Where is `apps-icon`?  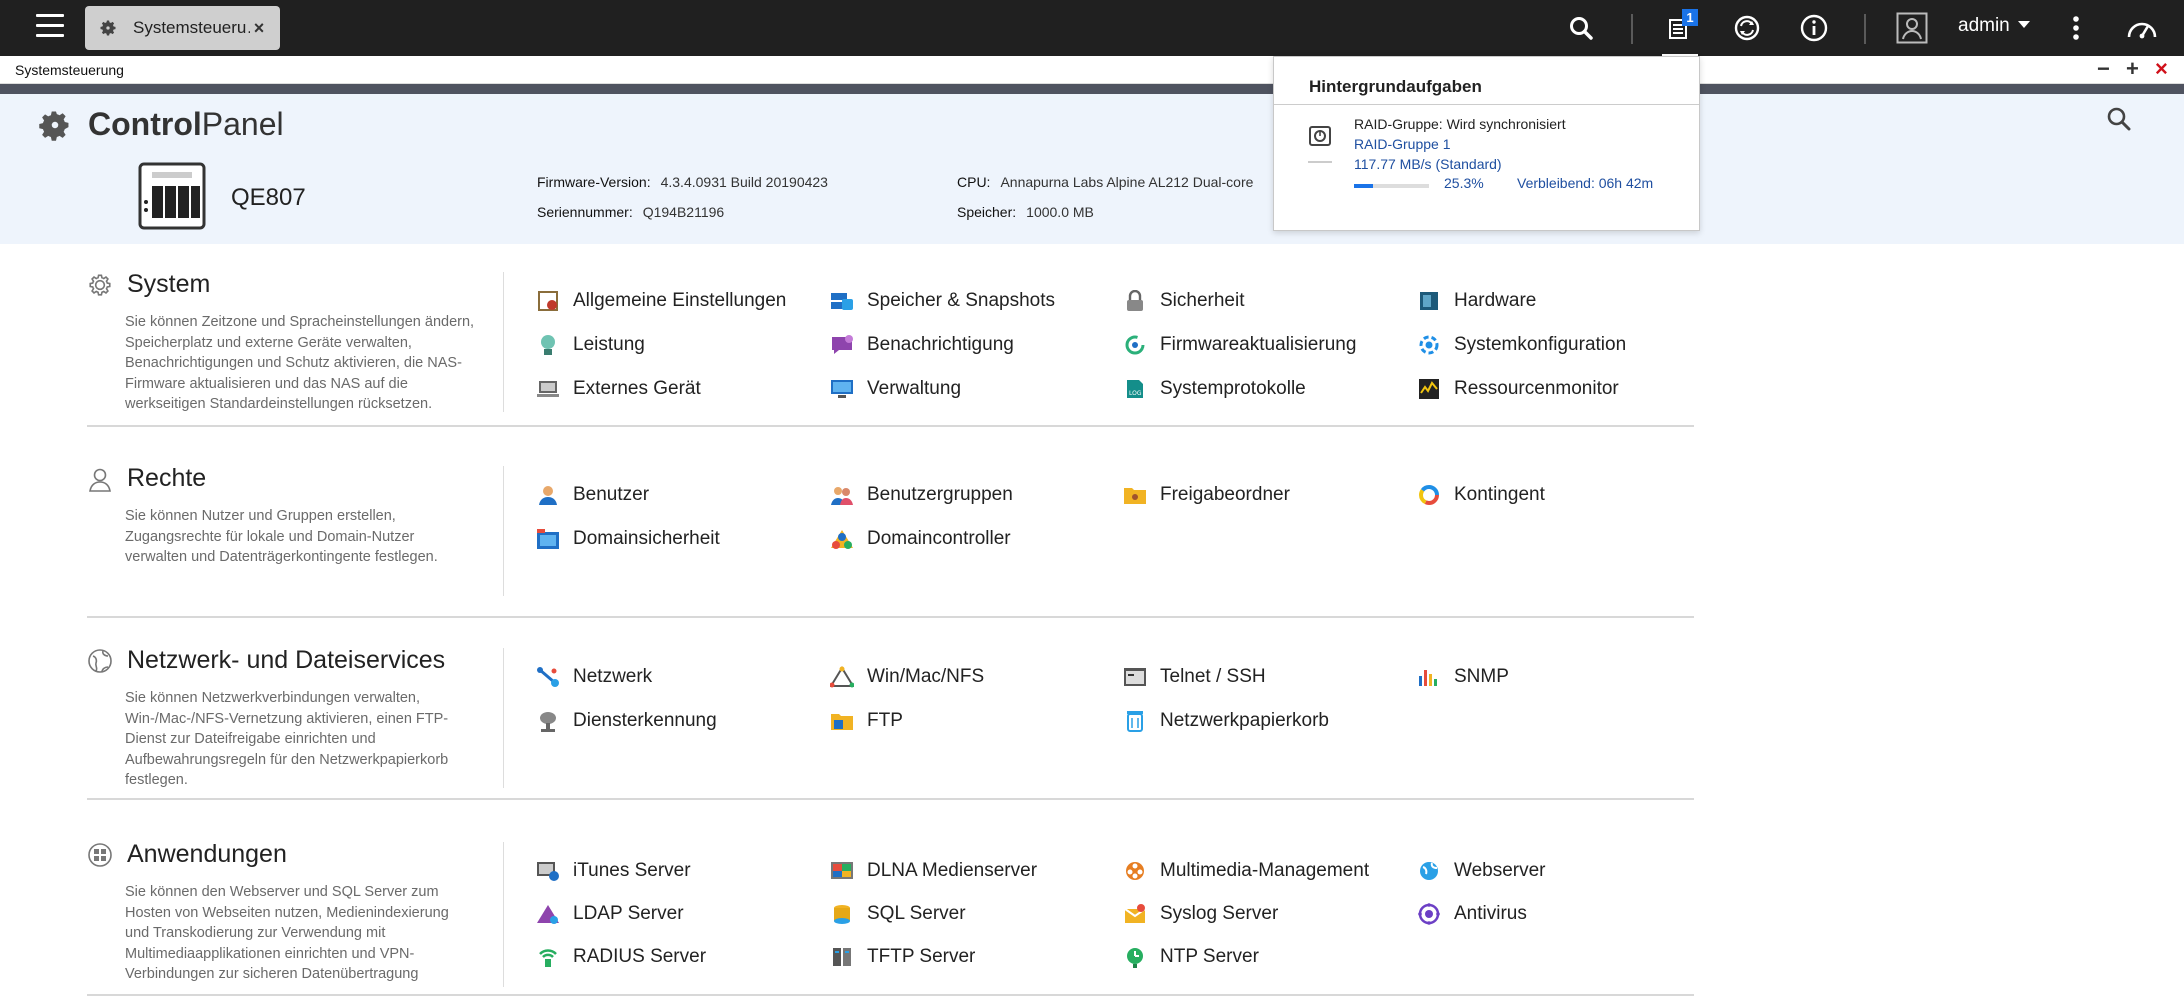
apps-icon is located at coordinates (100, 854).